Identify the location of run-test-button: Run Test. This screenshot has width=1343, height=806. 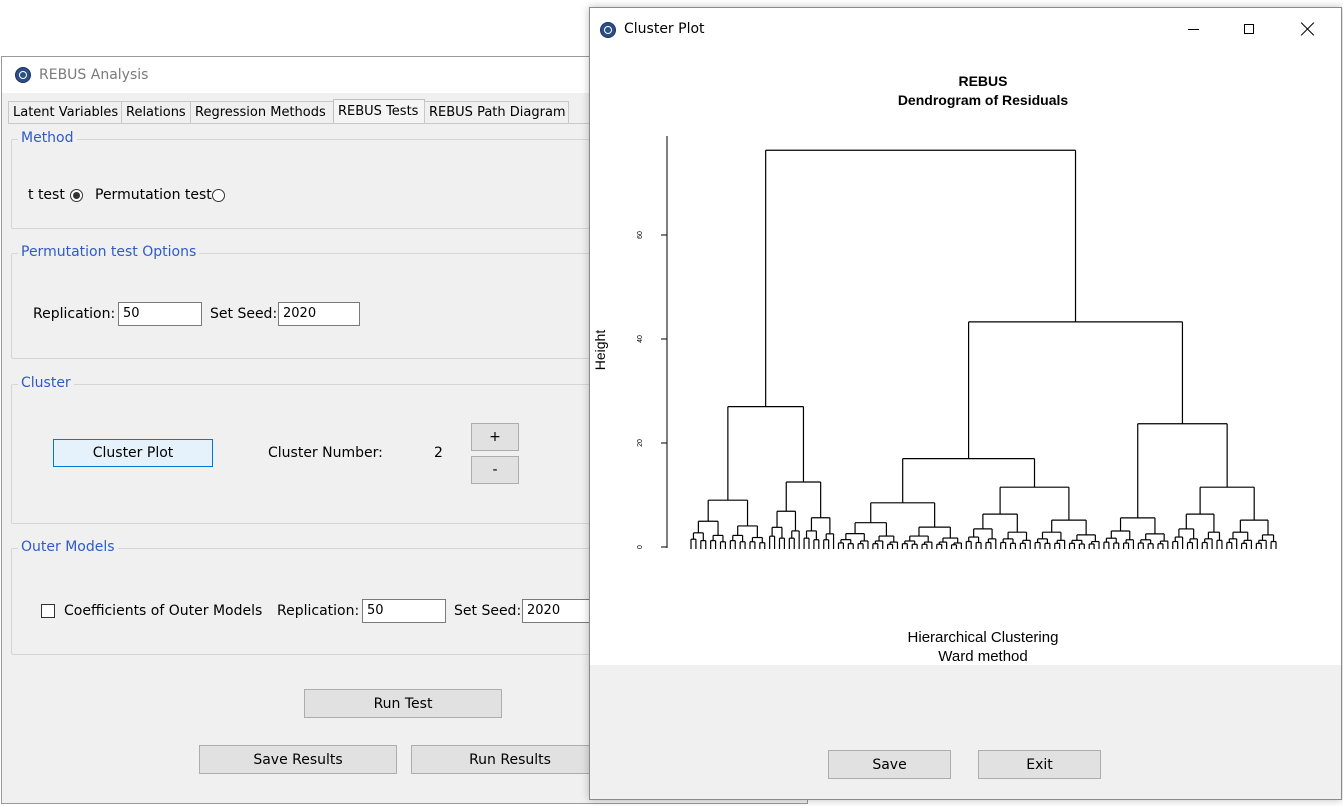
(403, 703).